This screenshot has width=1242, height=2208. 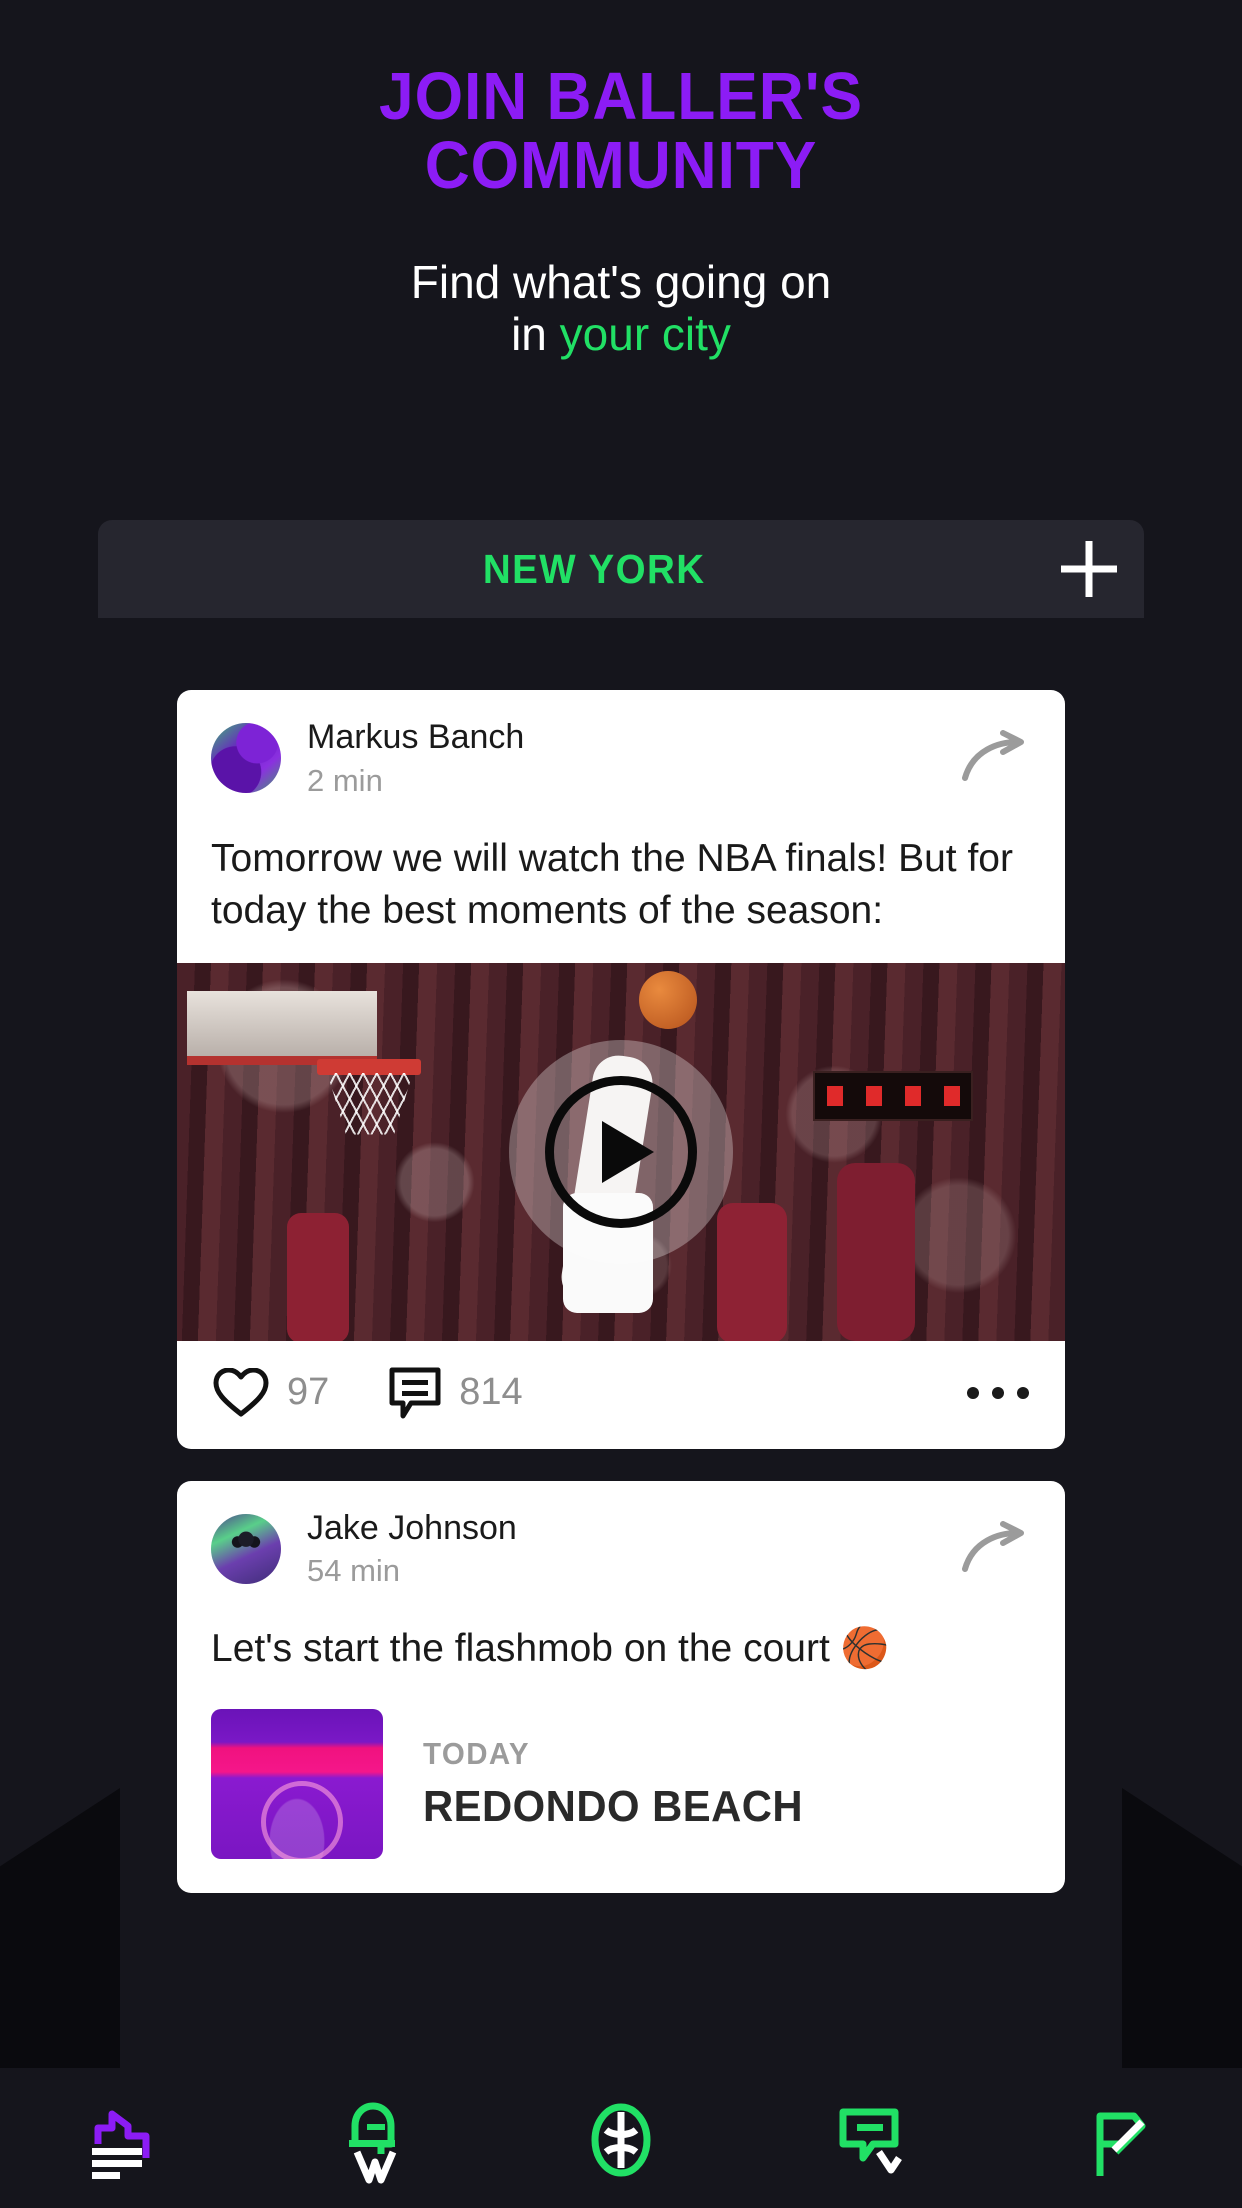 I want to click on heart-icon, so click(x=241, y=1392).